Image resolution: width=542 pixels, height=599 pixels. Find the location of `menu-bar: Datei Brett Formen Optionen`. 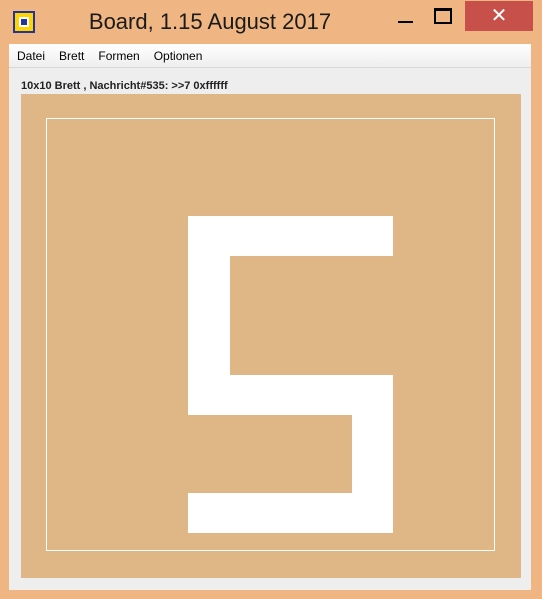

menu-bar: Datei Brett Formen Optionen is located at coordinates (270, 56).